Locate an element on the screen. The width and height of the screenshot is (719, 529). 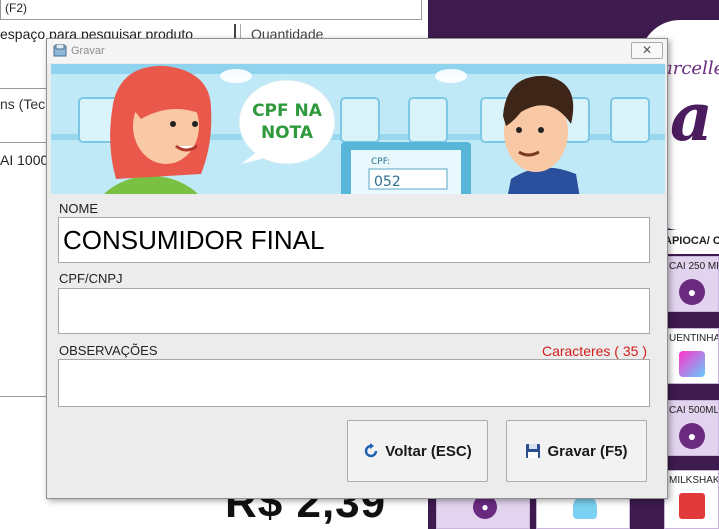
milkshake-icon is located at coordinates (692, 506).